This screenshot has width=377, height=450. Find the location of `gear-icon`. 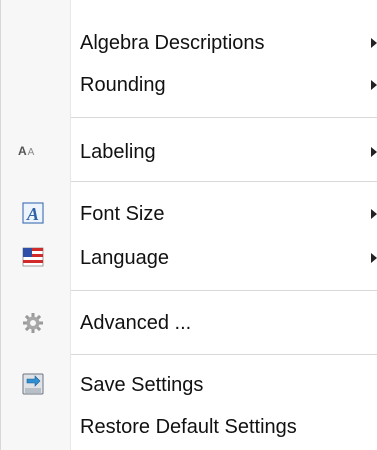

gear-icon is located at coordinates (33, 323).